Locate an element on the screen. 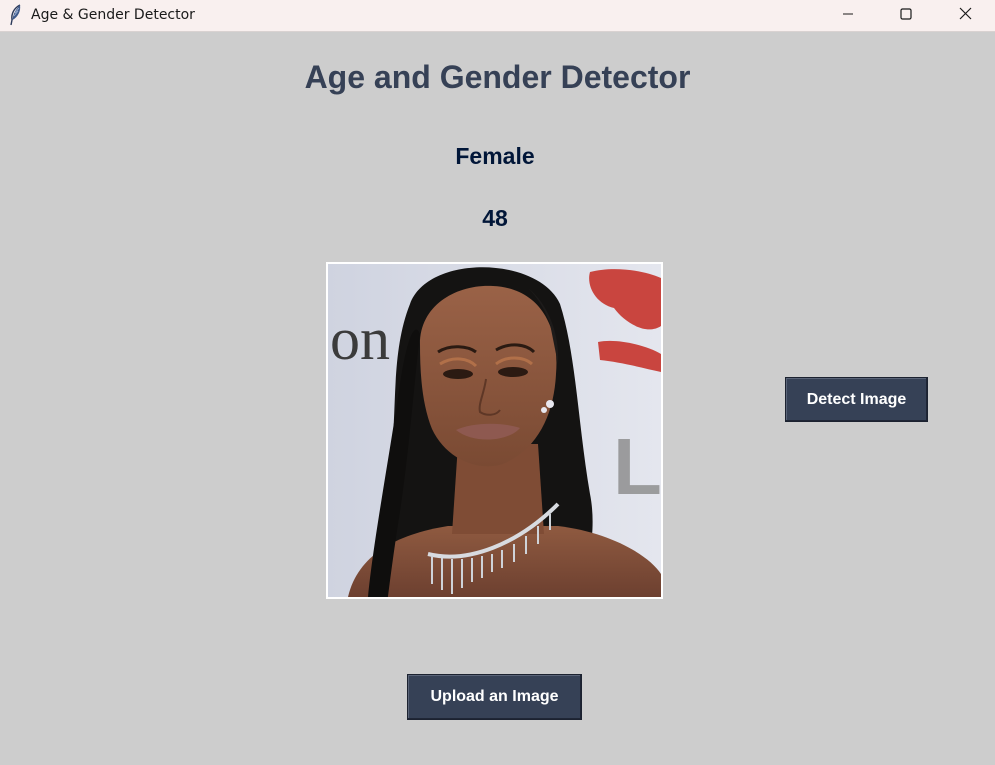 Image resolution: width=995 pixels, height=765 pixels. gender-result-label: Female is located at coordinates (495, 156).